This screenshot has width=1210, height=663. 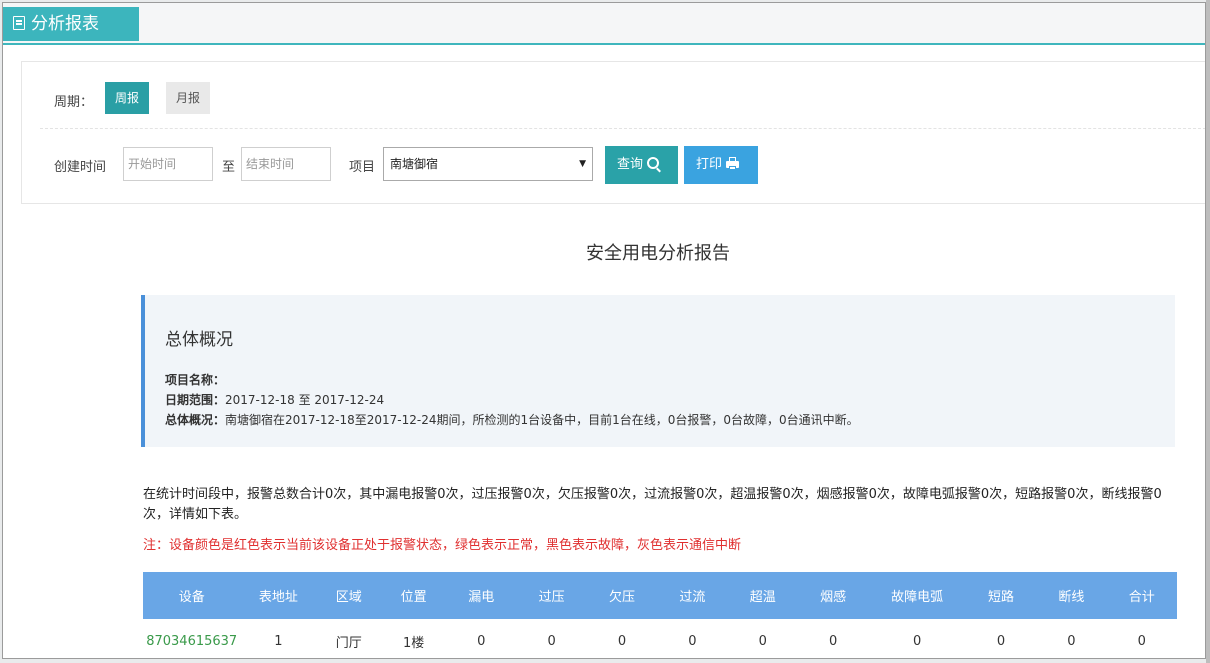 I want to click on print-button-label: 打印, so click(x=709, y=164).